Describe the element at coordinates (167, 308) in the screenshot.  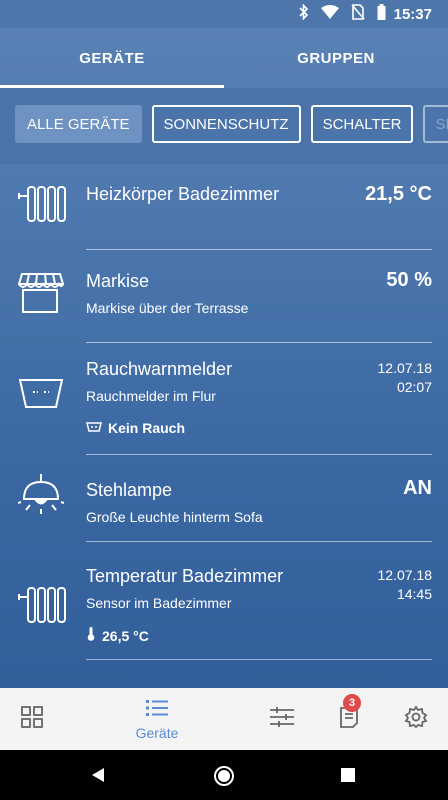
I see `device-subtitle: Markise über der Terrasse` at that location.